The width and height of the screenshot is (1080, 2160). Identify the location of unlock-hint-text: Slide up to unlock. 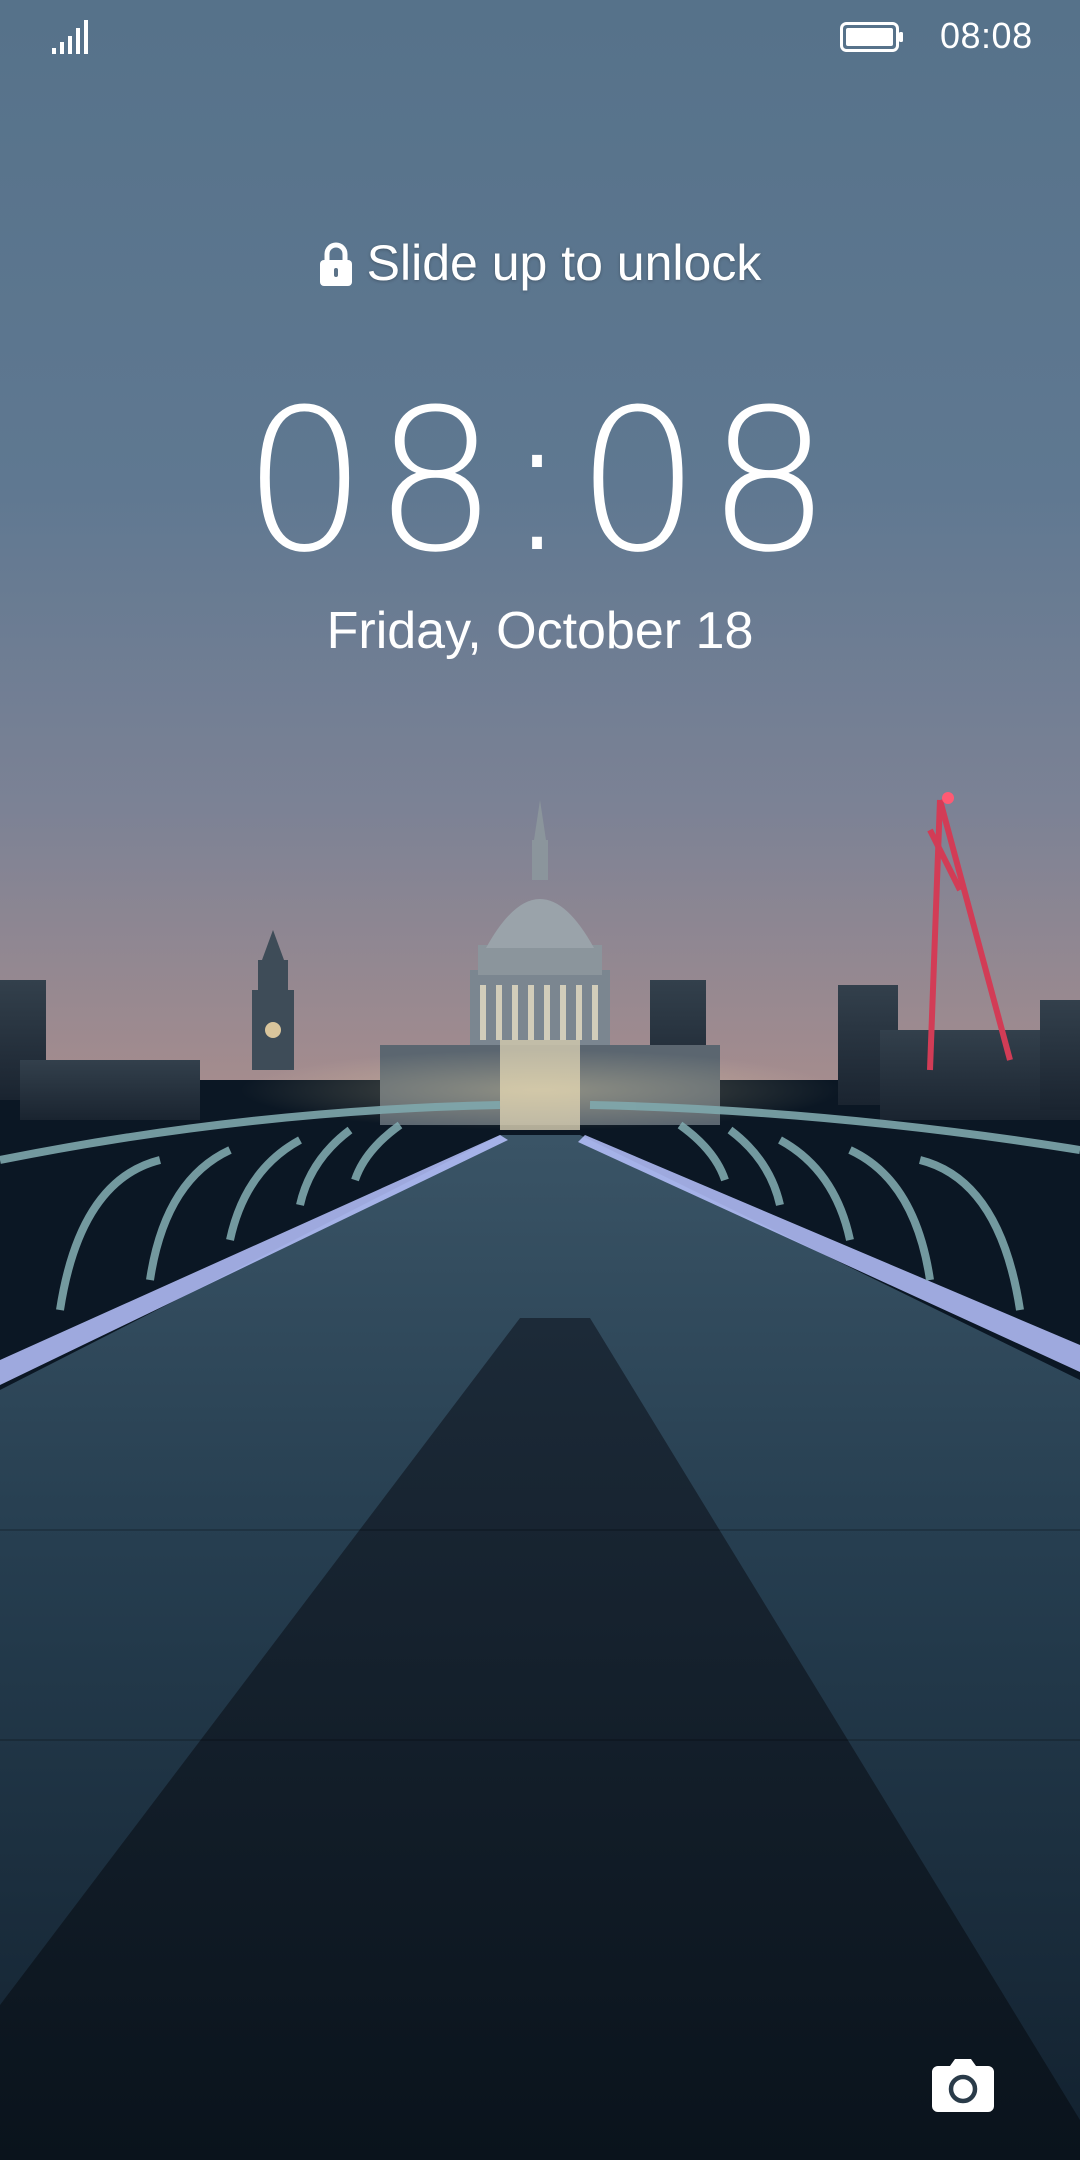
(564, 263).